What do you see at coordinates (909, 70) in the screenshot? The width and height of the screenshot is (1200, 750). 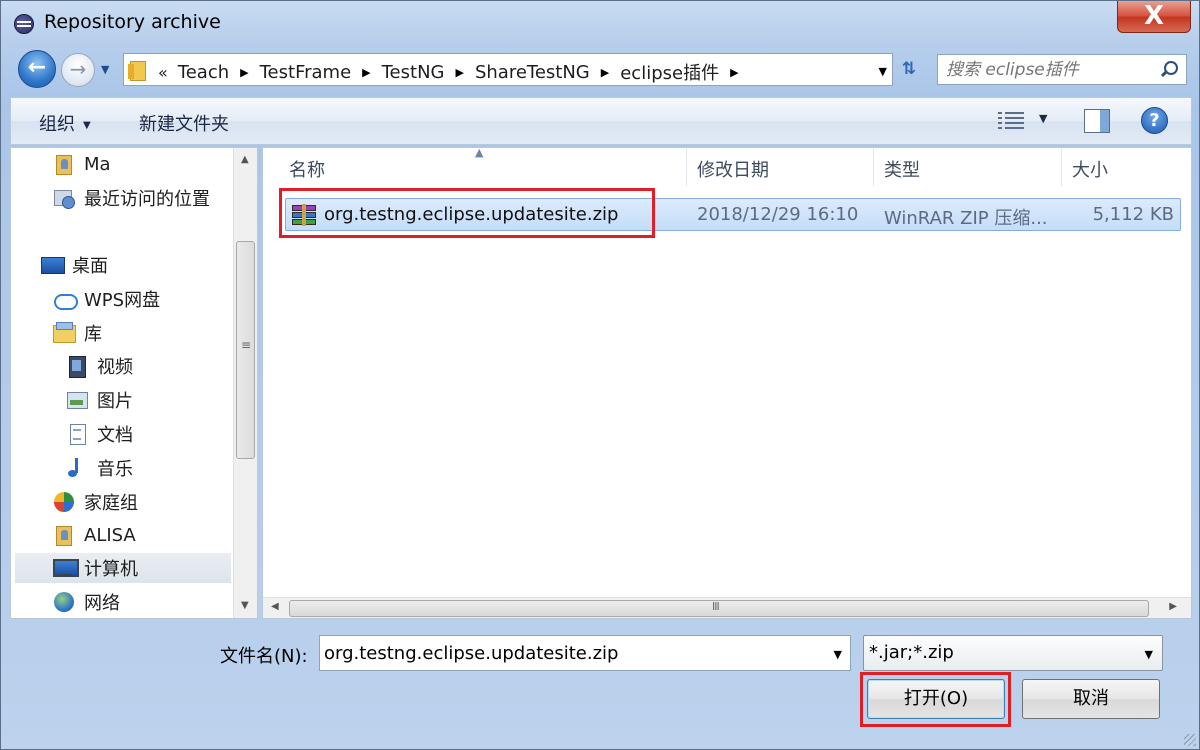 I see `refresh-icon: ⇅` at bounding box center [909, 70].